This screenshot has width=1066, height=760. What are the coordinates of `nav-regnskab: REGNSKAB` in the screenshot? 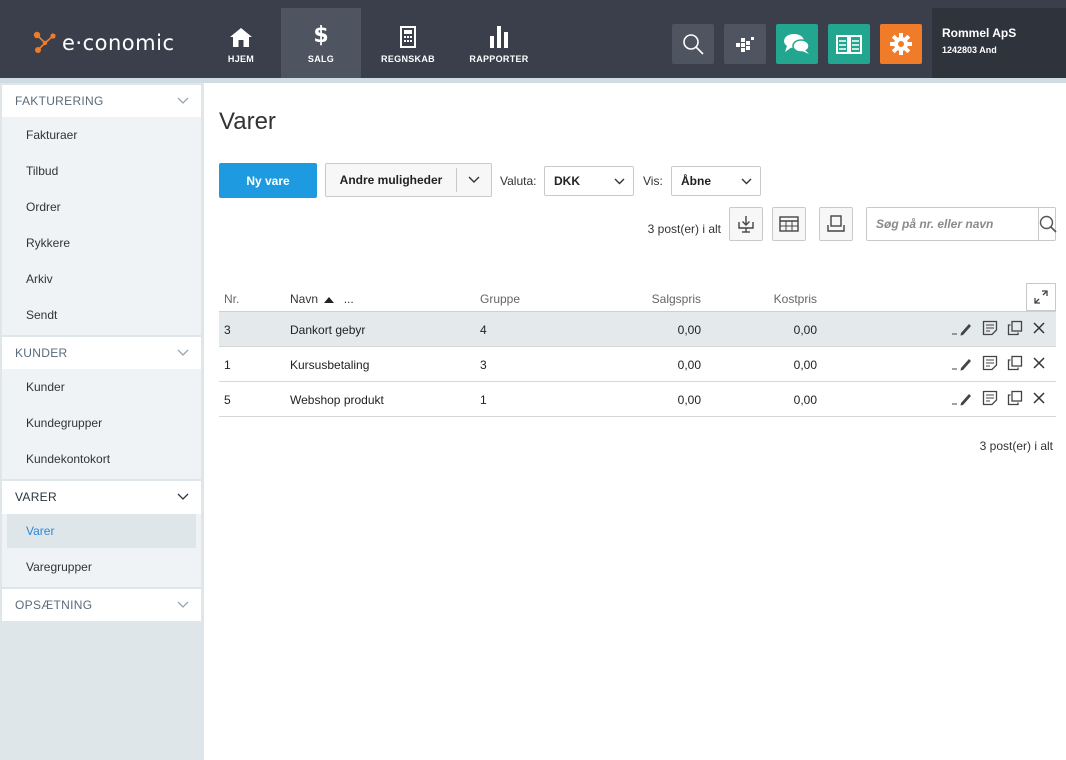 It's located at (408, 43).